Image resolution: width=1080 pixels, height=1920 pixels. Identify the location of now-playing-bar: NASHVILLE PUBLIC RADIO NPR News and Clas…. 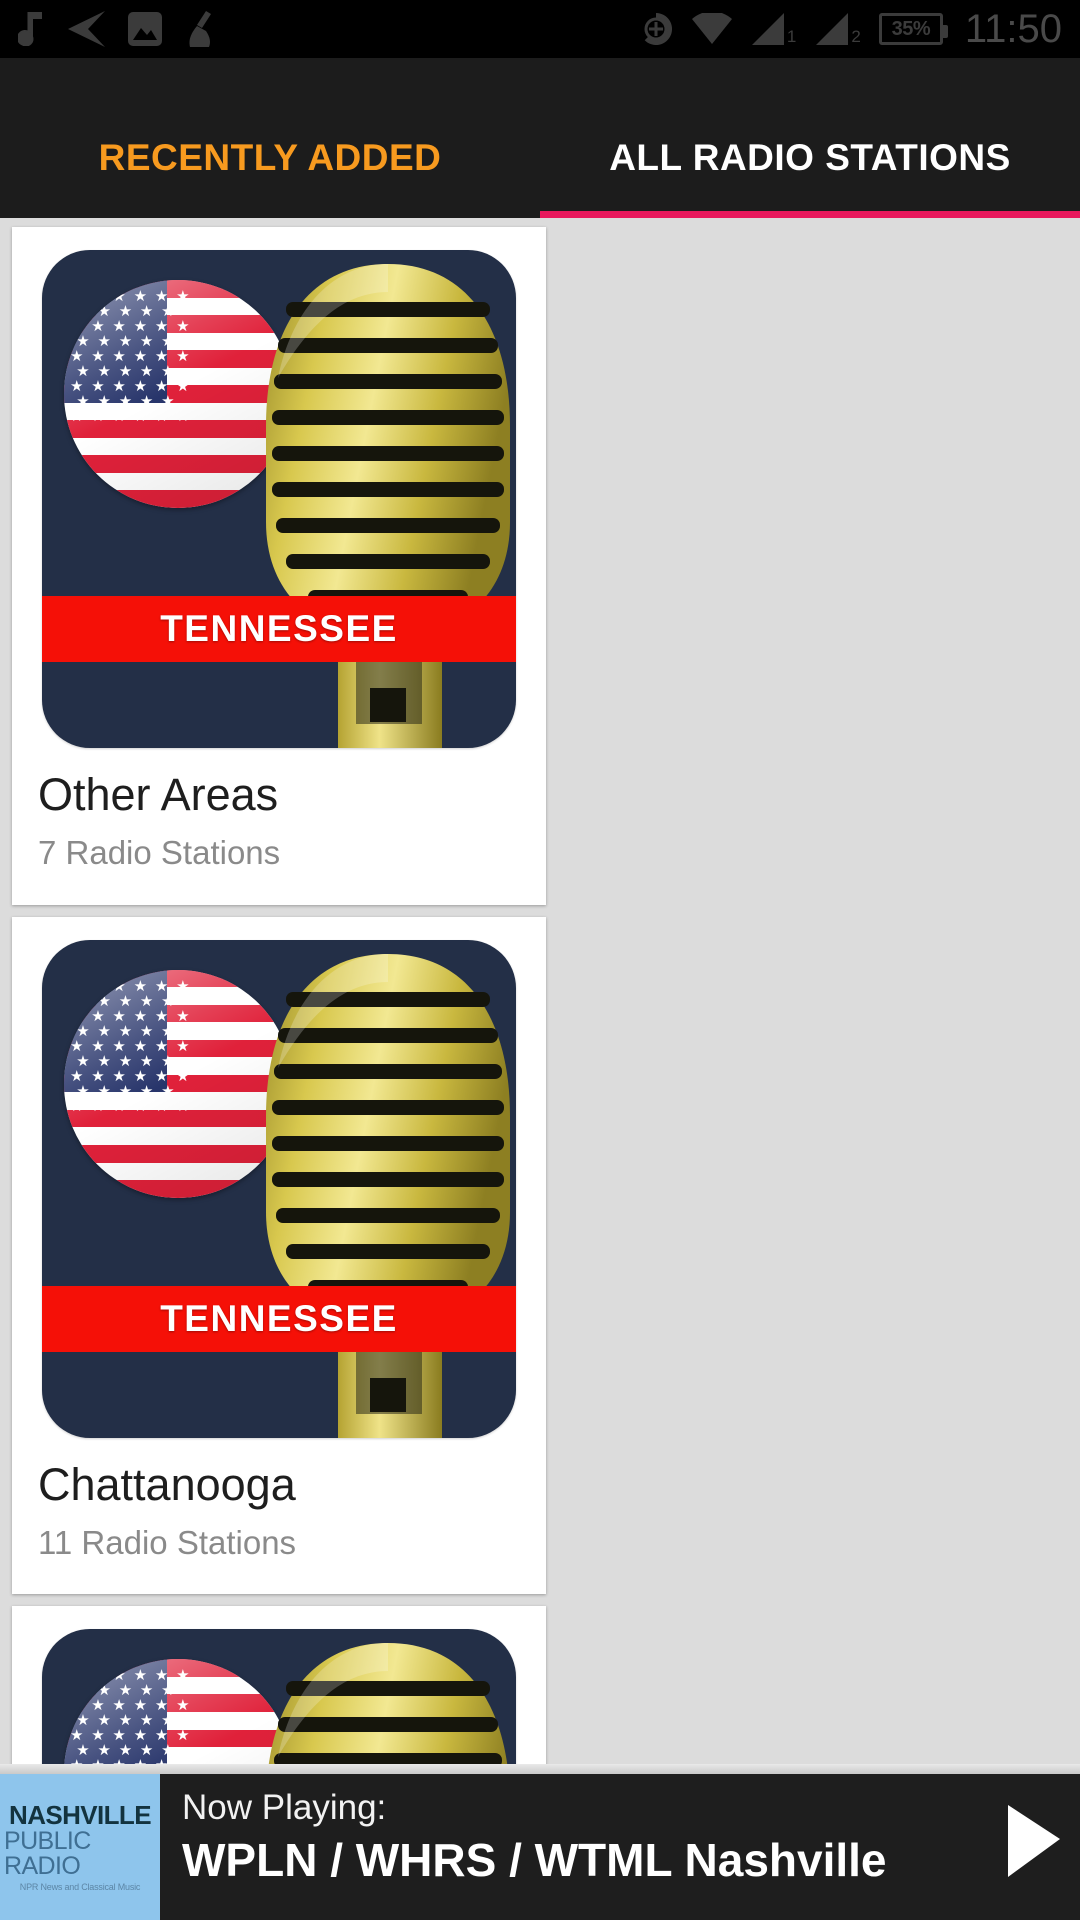
(540, 1847).